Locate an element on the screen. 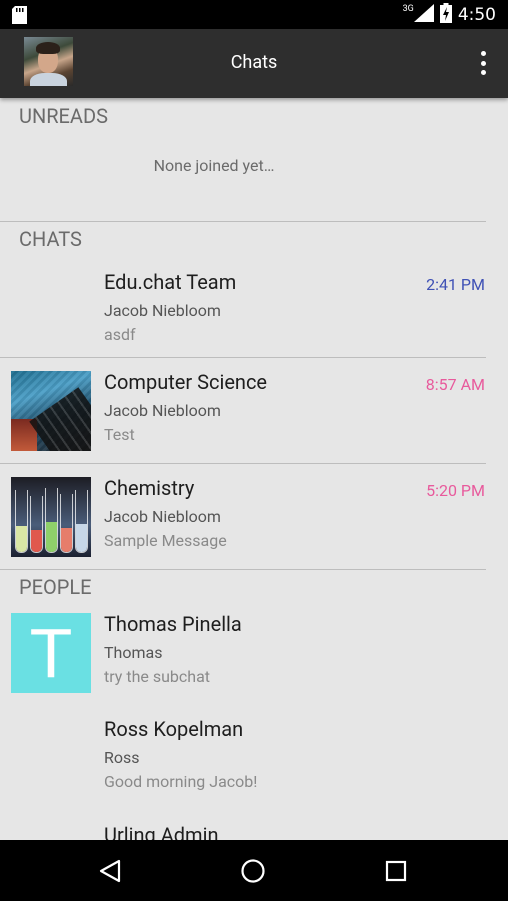 Image resolution: width=508 pixels, height=901 pixels. person-item-urling-admin: Urling Admin is located at coordinates (254, 827).